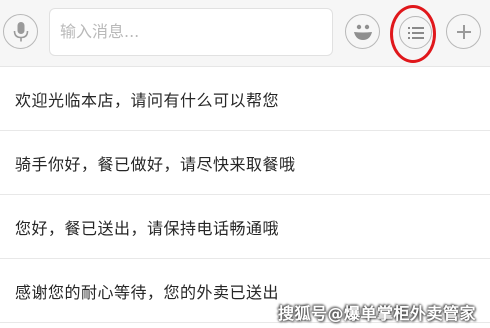 This screenshot has width=490, height=328. I want to click on list-icon, so click(415, 32).